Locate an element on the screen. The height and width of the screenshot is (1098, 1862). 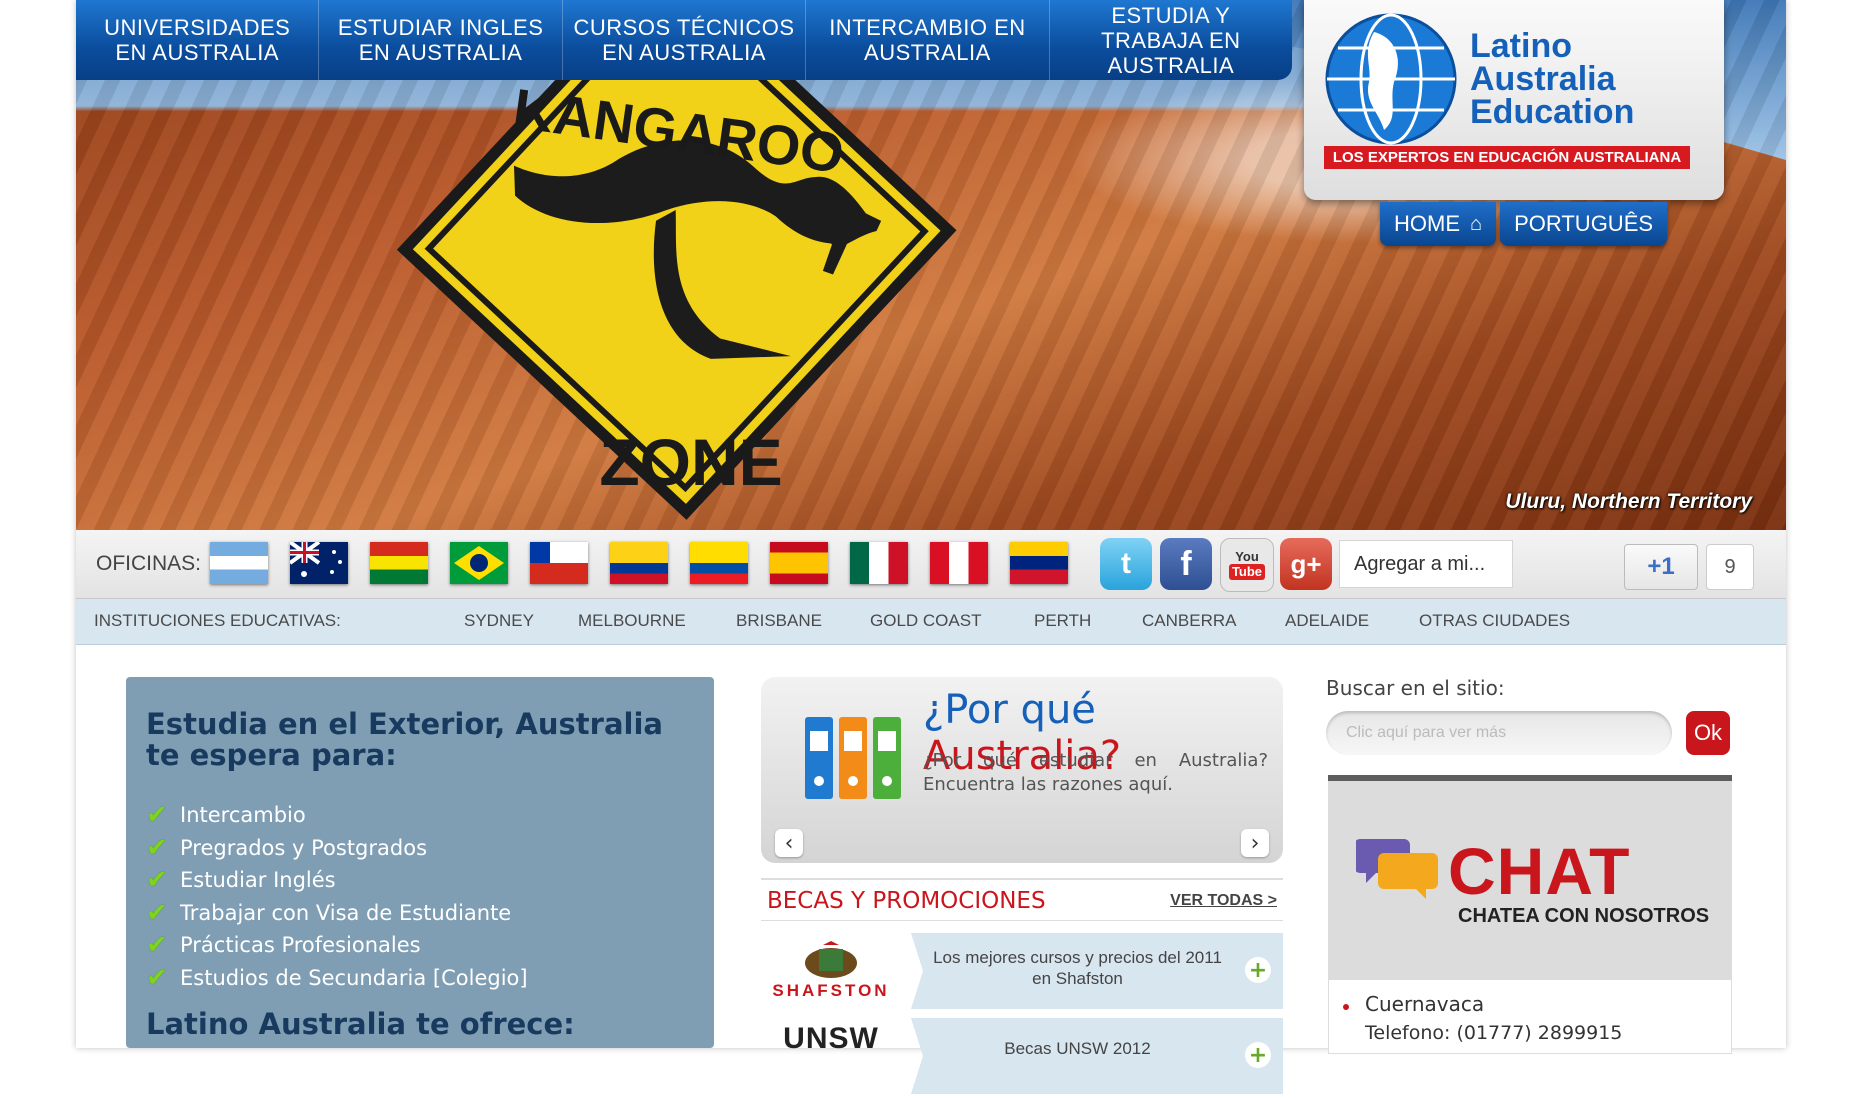
list-item: ✔ Intercambio is located at coordinates (337, 815).